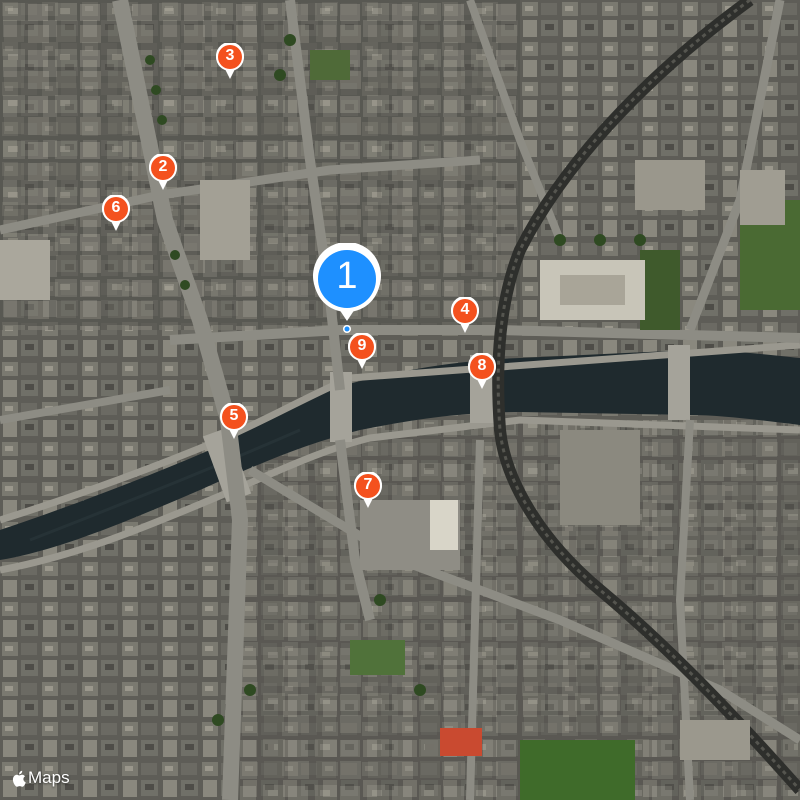 The height and width of the screenshot is (800, 800). I want to click on map-attribution: Maps, so click(41, 778).